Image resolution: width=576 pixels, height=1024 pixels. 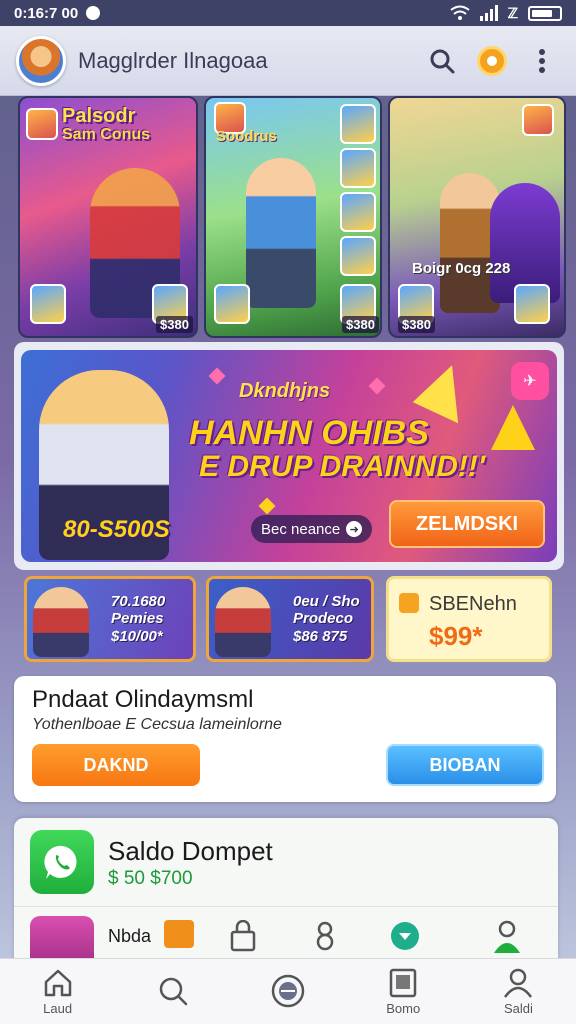 What do you see at coordinates (285, 391) in the screenshot?
I see `banner-small-text: Dkndhjns` at bounding box center [285, 391].